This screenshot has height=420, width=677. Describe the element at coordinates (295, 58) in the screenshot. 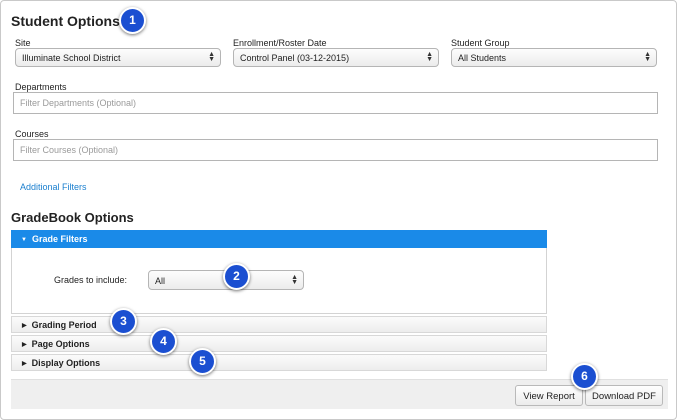

I see `enrollment-select-value: Control Panel (03-12-2015)` at that location.